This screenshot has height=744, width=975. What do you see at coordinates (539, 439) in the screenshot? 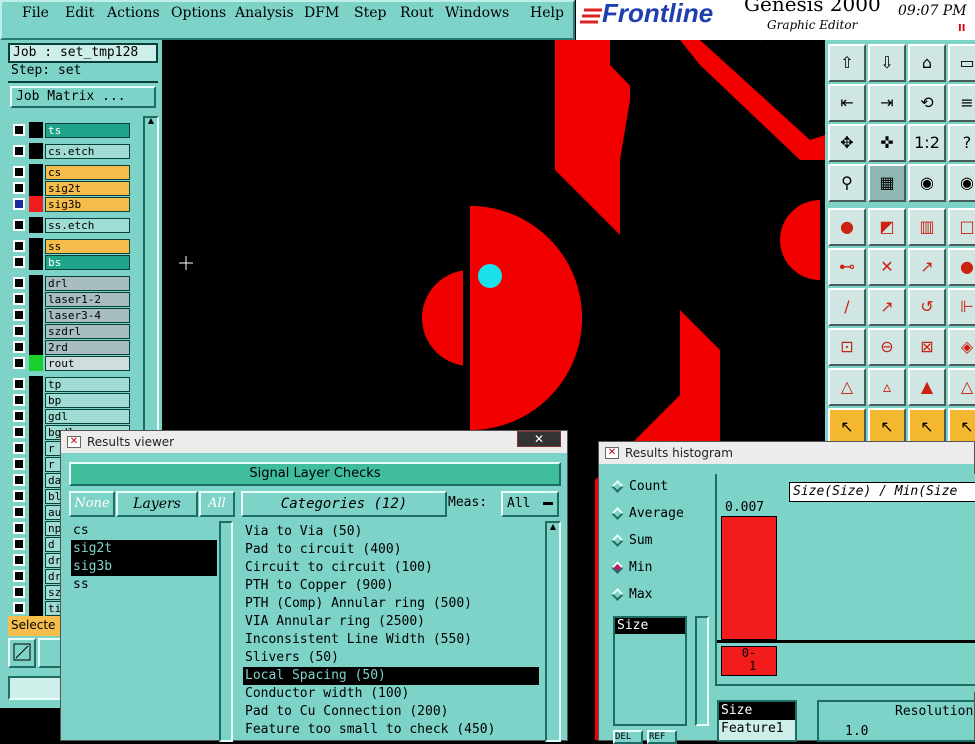
I see `close-button: ✕` at bounding box center [539, 439].